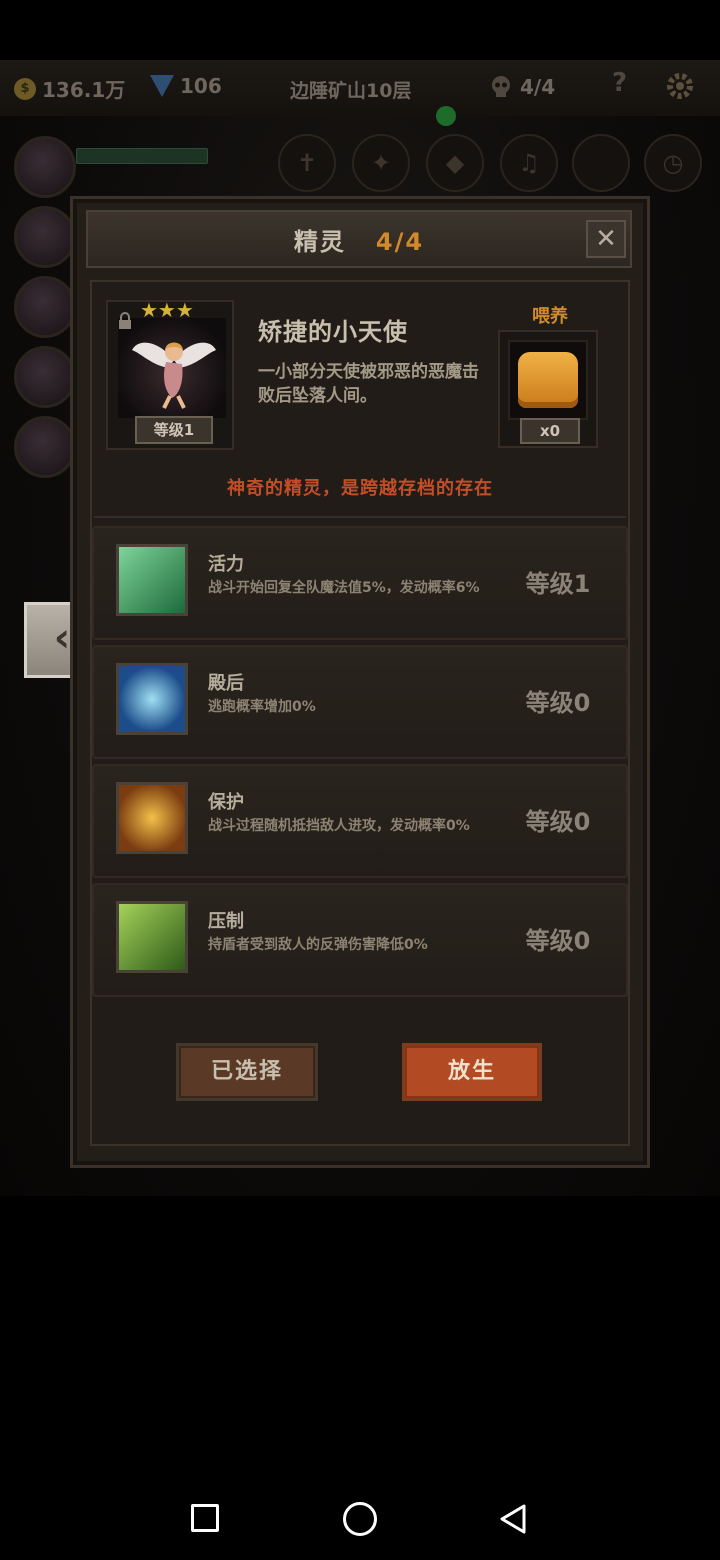 Image resolution: width=720 pixels, height=1560 pixels. What do you see at coordinates (333, 332) in the screenshot?
I see `sprite-name: 矫捷的小天使` at bounding box center [333, 332].